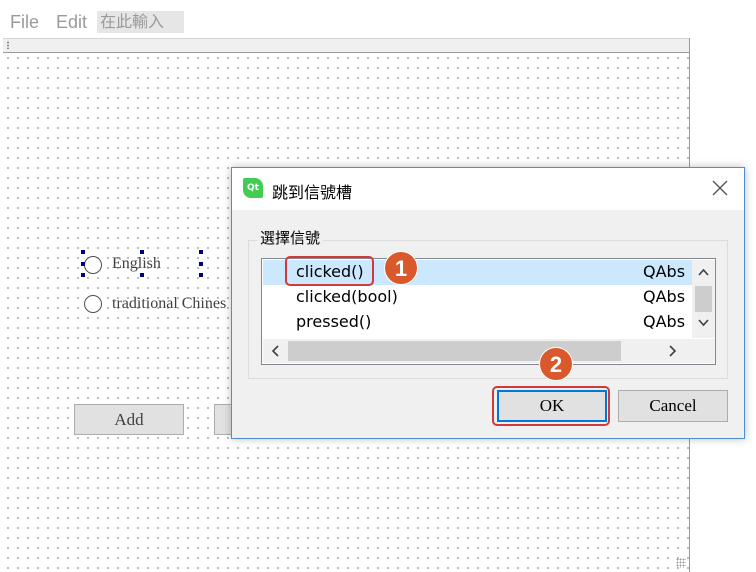 The width and height of the screenshot is (756, 572). Describe the element at coordinates (478, 297) in the screenshot. I see `list-item: clicked(bool) QAbs` at that location.